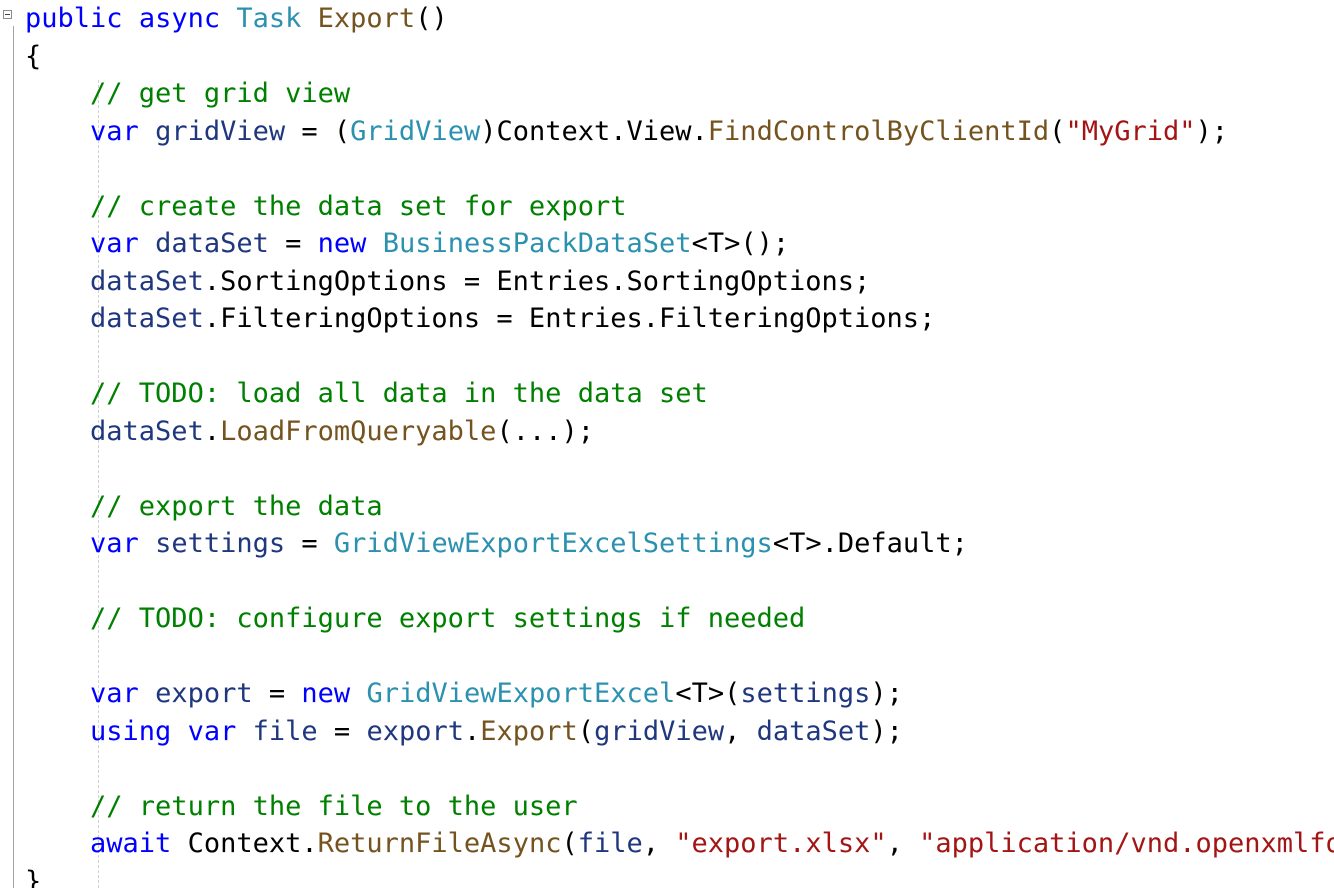  I want to click on type-export-excel: GridViewExportExcel, so click(521, 693).